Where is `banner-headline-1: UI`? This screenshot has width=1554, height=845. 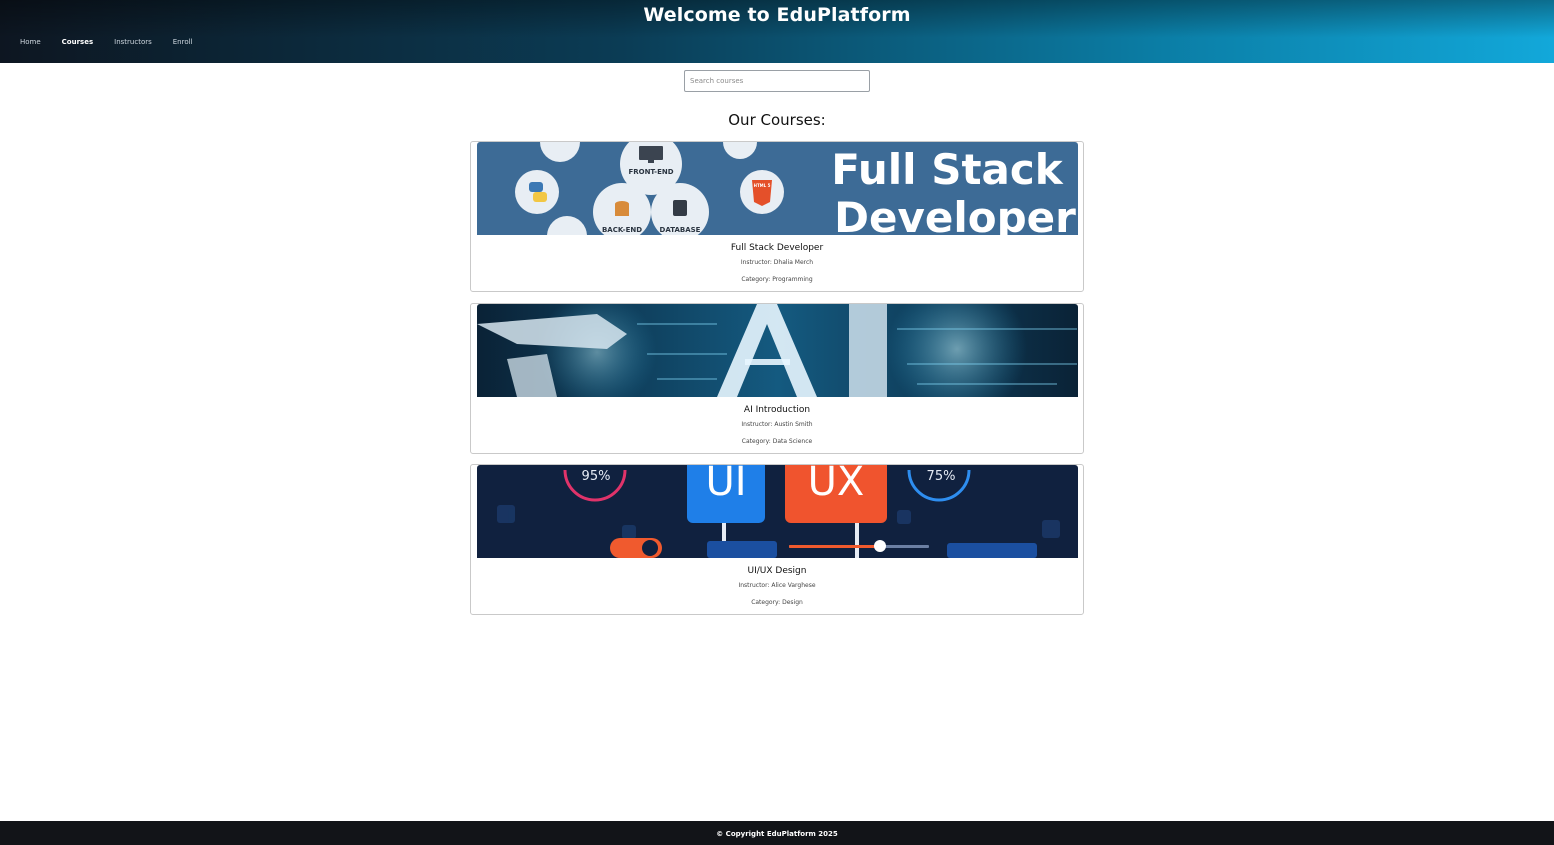 banner-headline-1: UI is located at coordinates (725, 485).